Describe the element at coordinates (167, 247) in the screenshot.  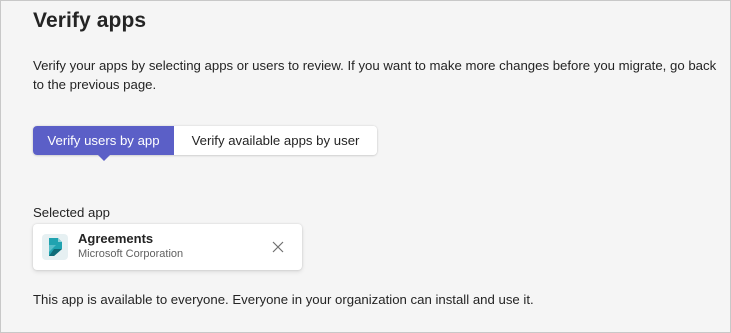
I see `selected-app-card: Agreements Microsoft Corporation` at that location.